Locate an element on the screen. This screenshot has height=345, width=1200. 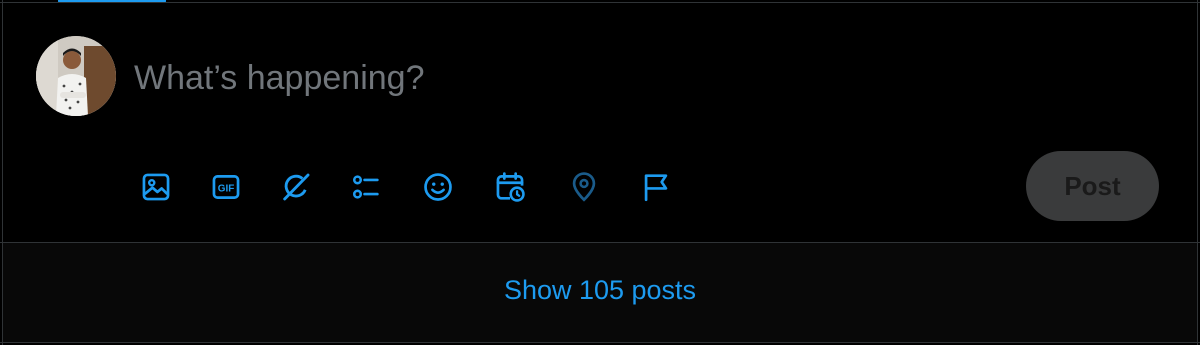
media-button is located at coordinates (156, 187).